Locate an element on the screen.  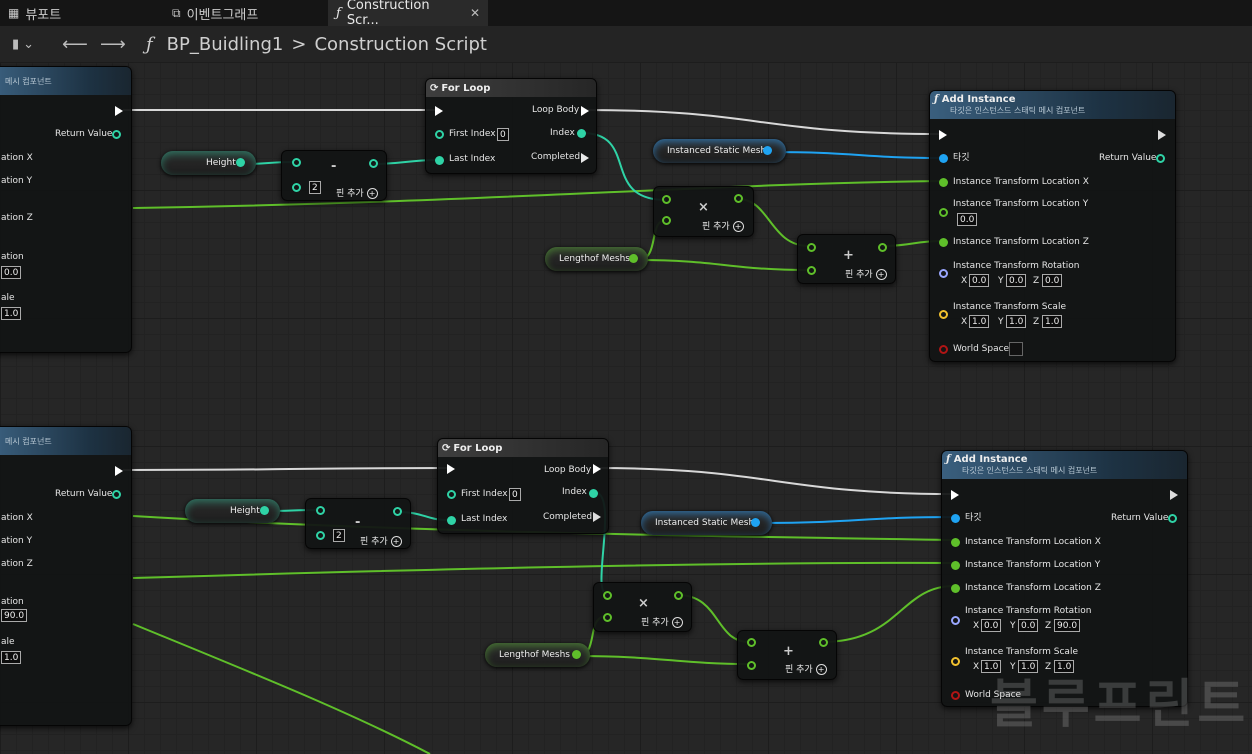
height-out-pin is located at coordinates (264, 510).